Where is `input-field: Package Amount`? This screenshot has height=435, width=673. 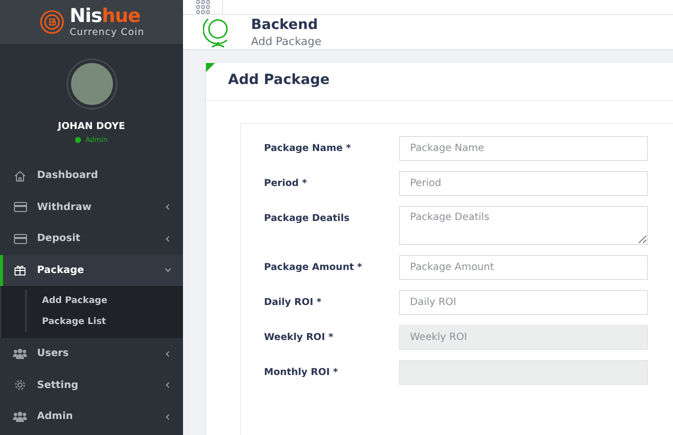
input-field: Package Amount is located at coordinates (523, 267).